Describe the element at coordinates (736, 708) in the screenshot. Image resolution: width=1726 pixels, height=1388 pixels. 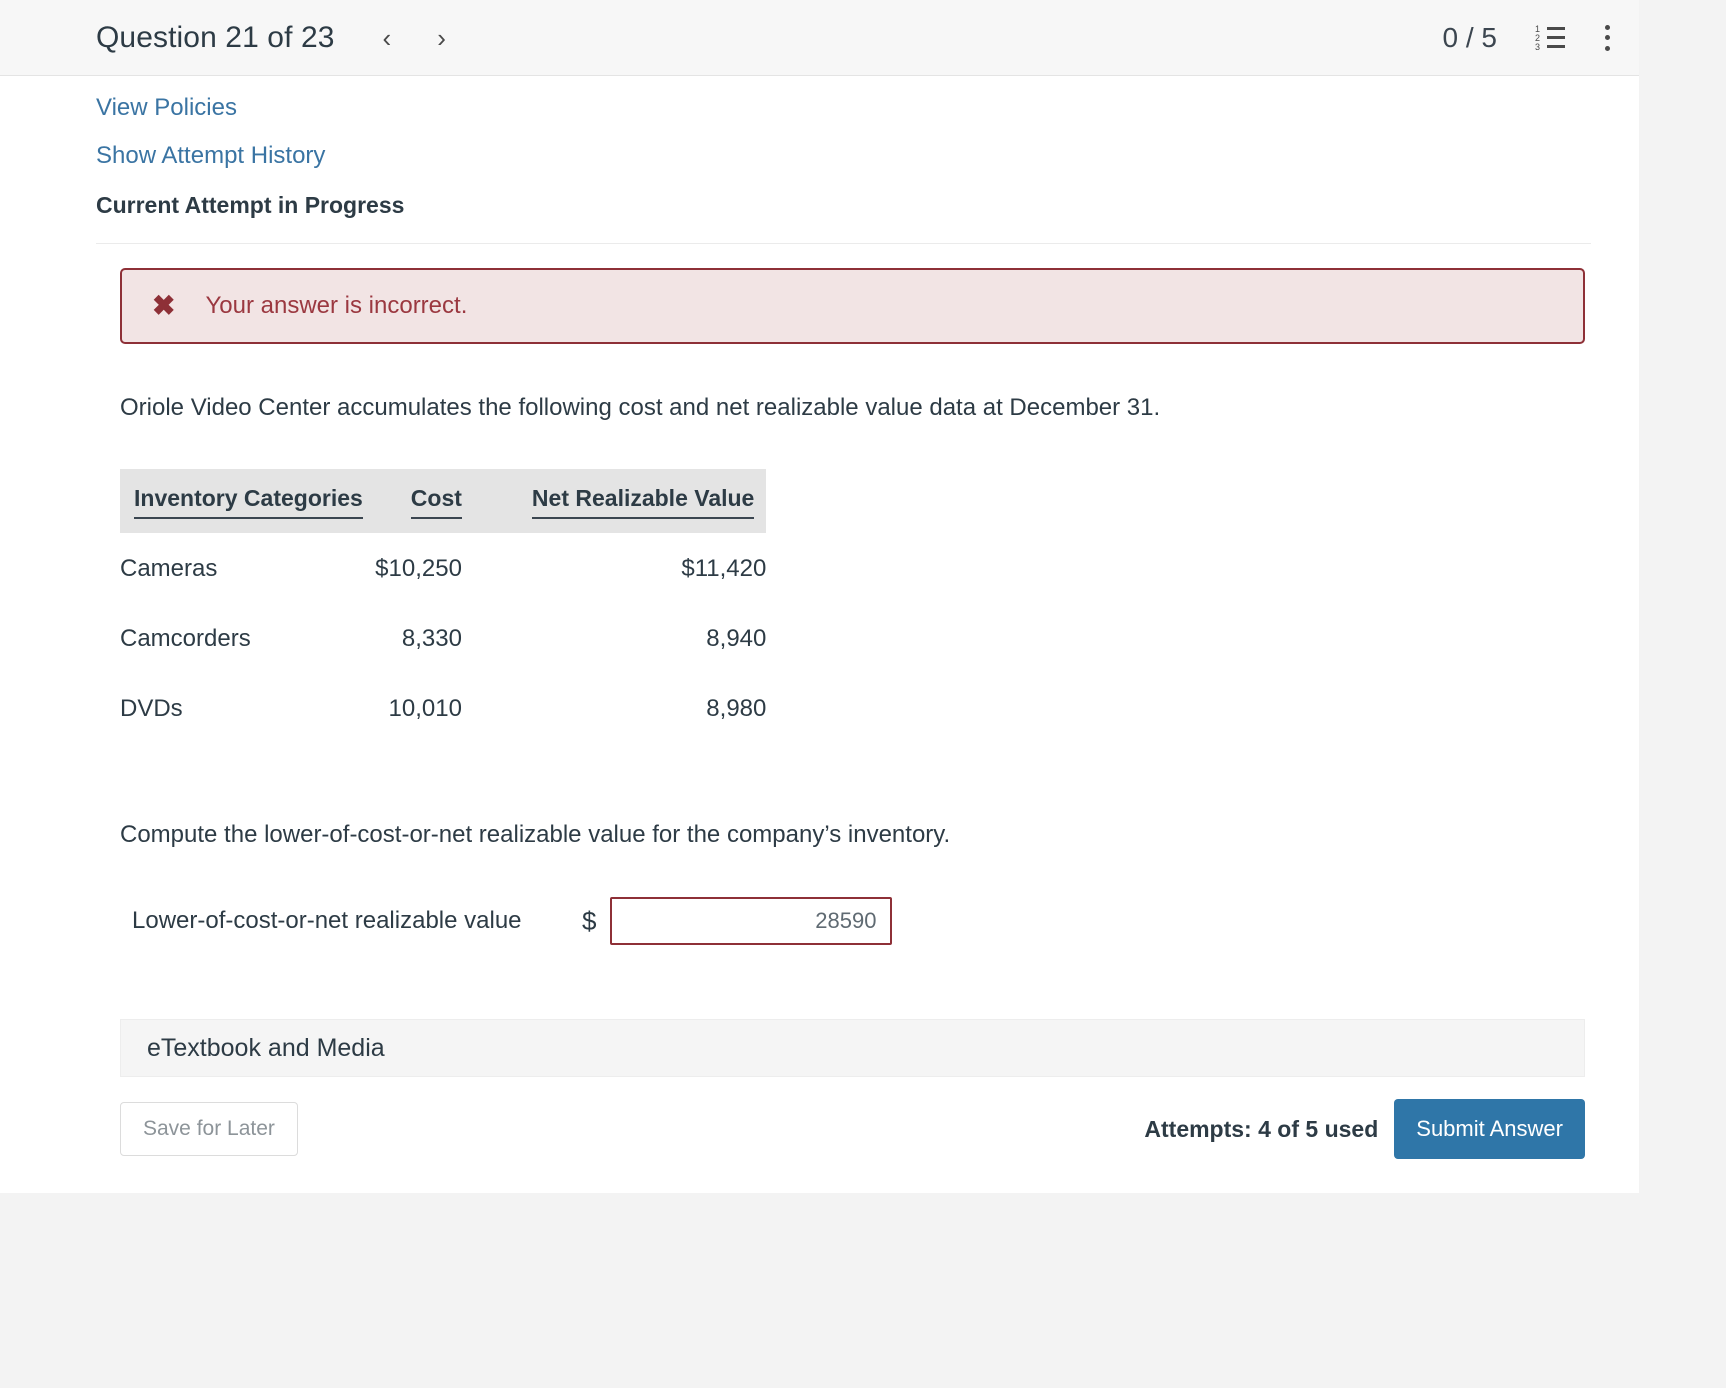
I see `cell-nrv: 8,980` at that location.